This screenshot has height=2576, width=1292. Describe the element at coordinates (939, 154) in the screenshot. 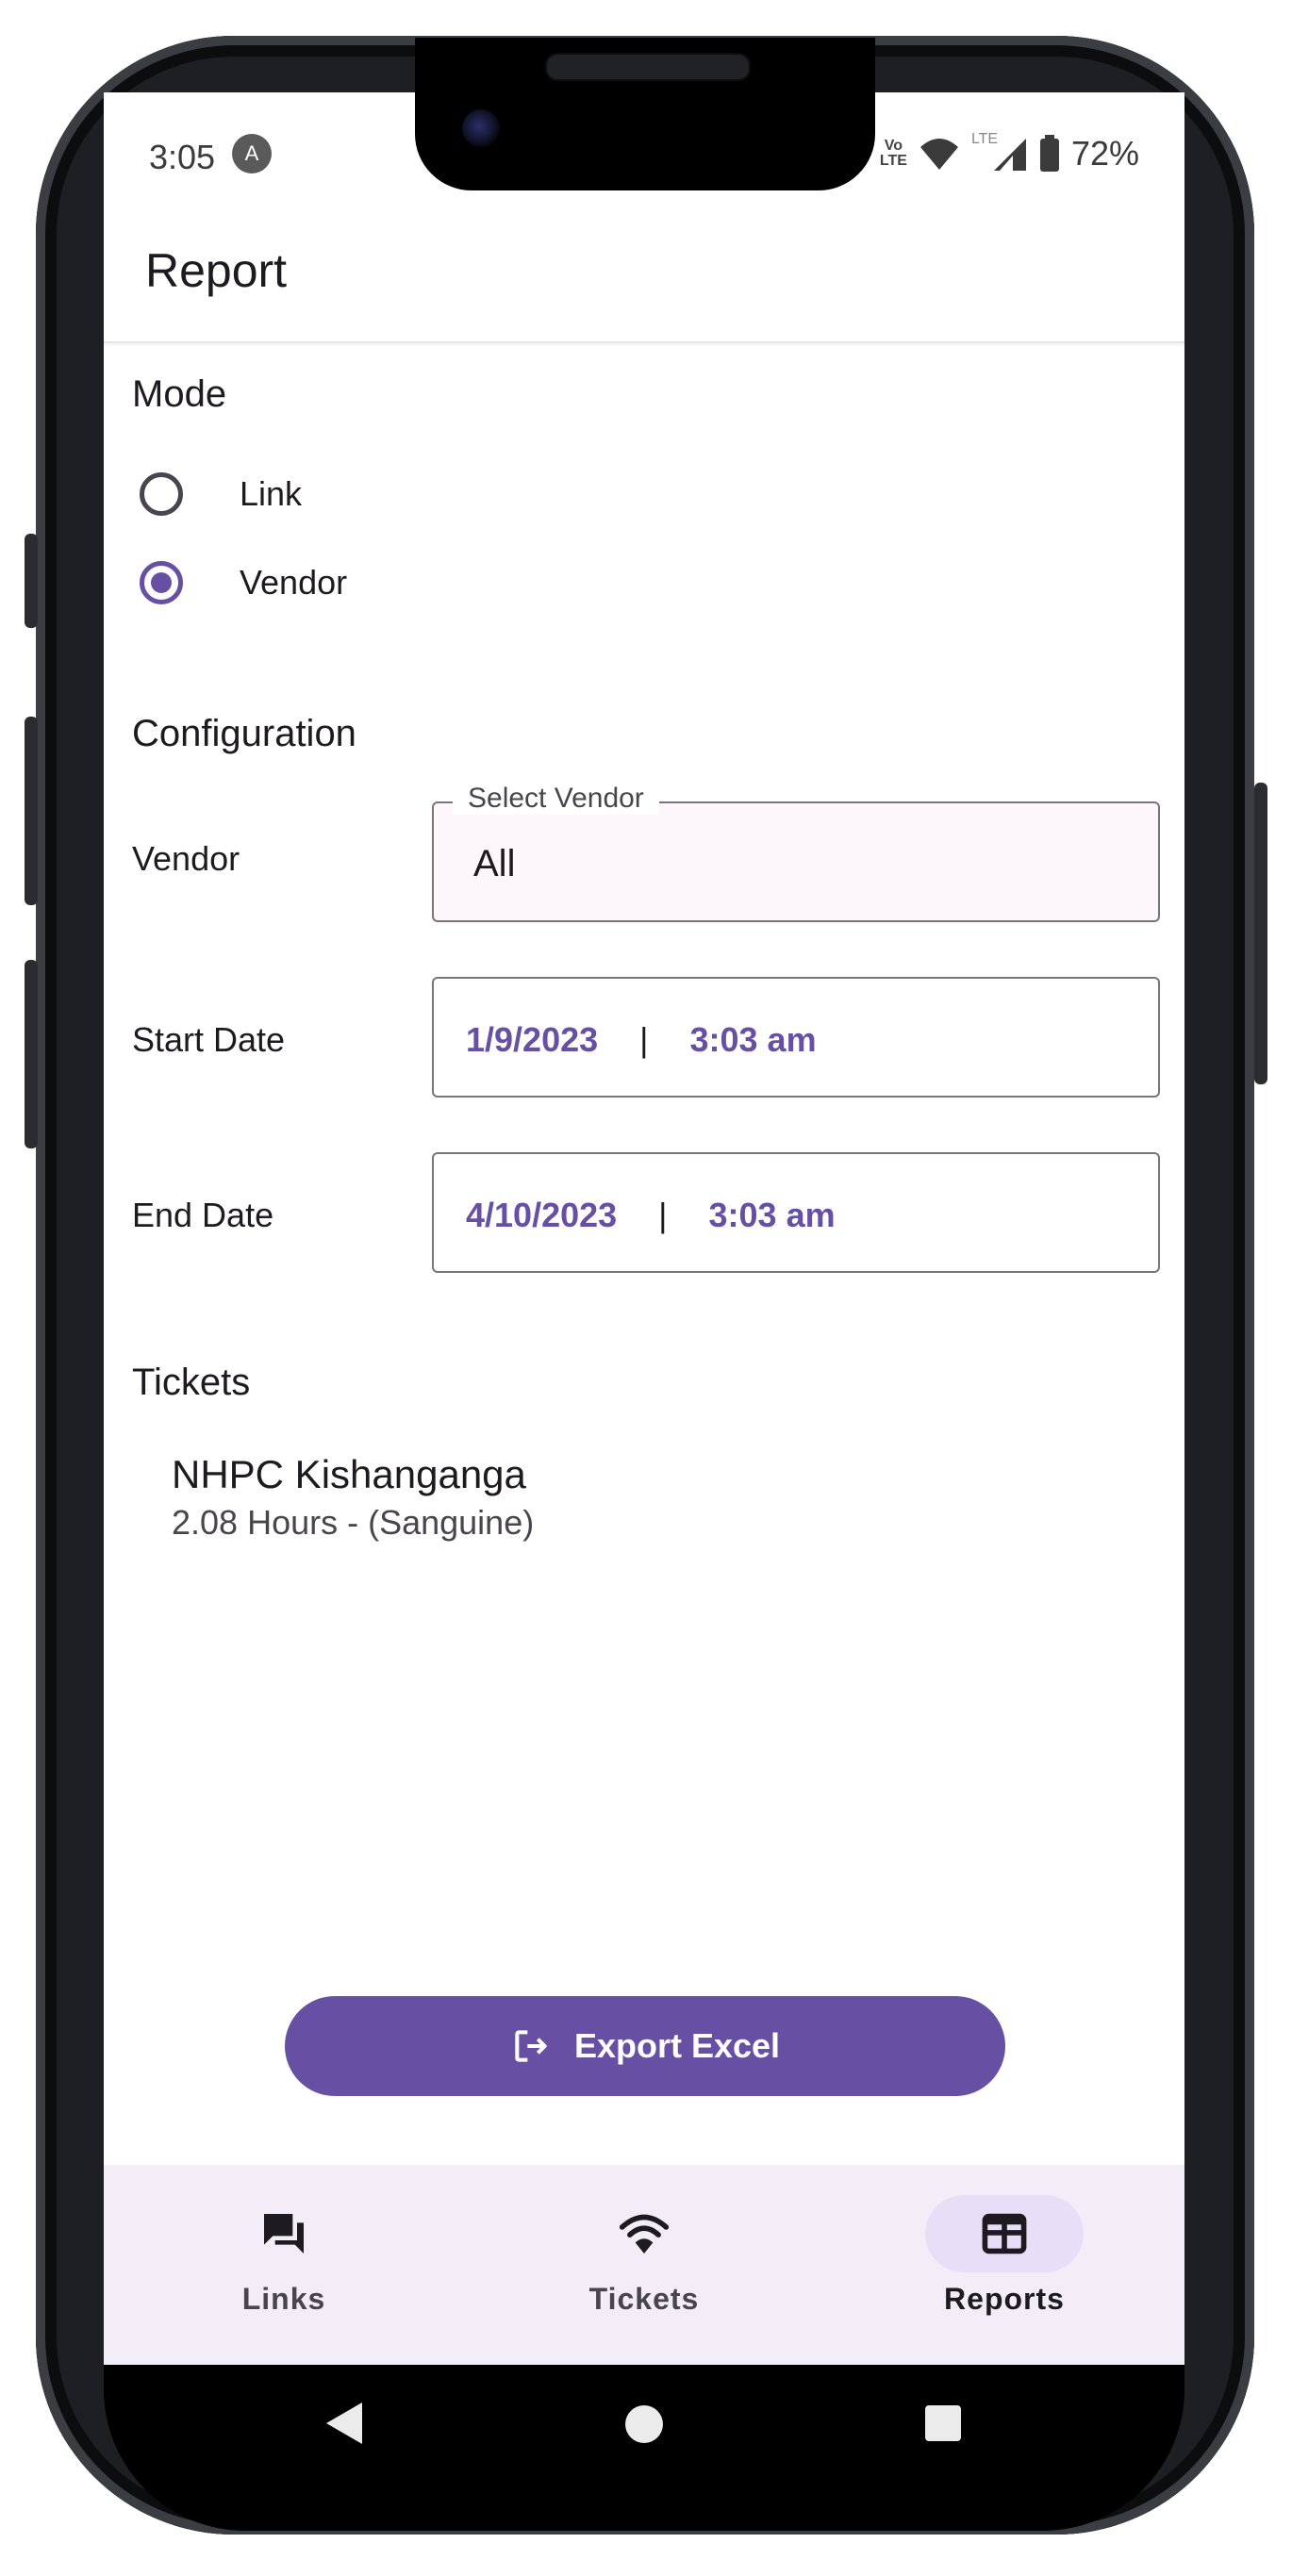

I see `wifi-signal-icon` at that location.